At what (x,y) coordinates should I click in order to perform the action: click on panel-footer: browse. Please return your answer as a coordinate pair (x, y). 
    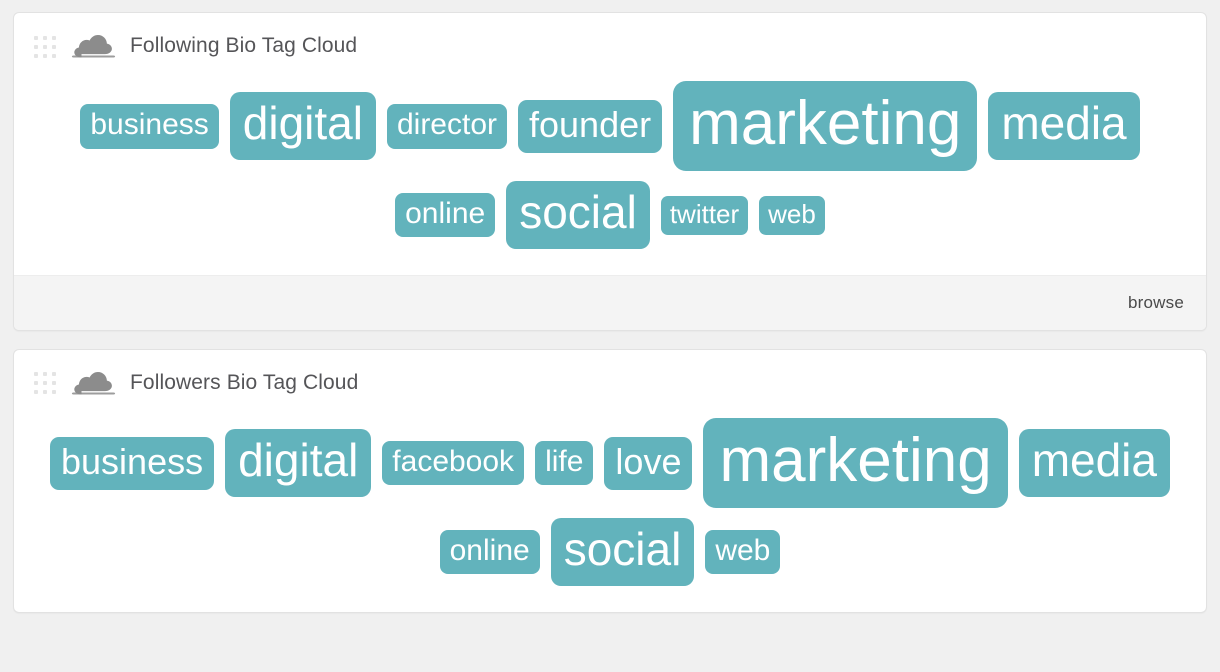
    Looking at the image, I should click on (610, 302).